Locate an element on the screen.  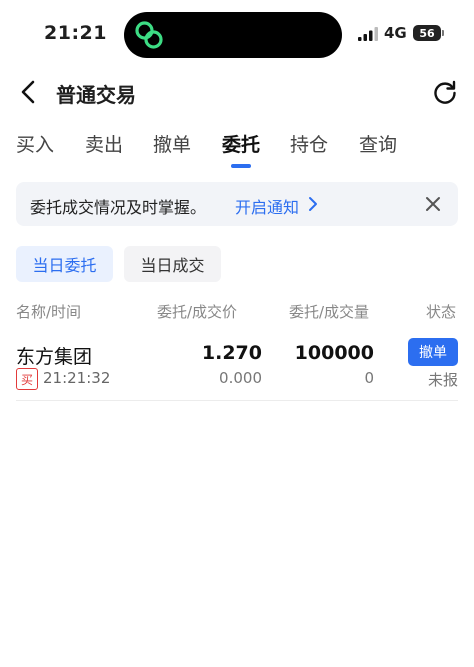
tab-cancel: 撤单 is located at coordinates (172, 143).